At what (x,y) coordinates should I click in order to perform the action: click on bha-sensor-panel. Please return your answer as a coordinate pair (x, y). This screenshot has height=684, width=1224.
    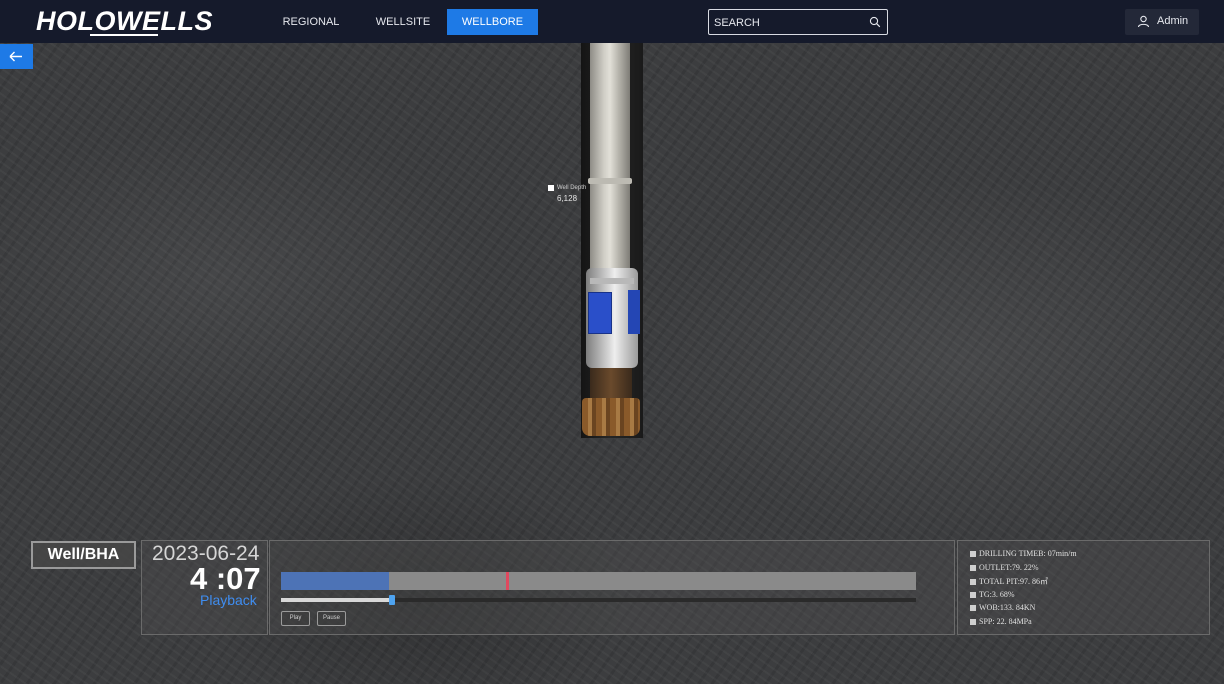
    Looking at the image, I should click on (600, 313).